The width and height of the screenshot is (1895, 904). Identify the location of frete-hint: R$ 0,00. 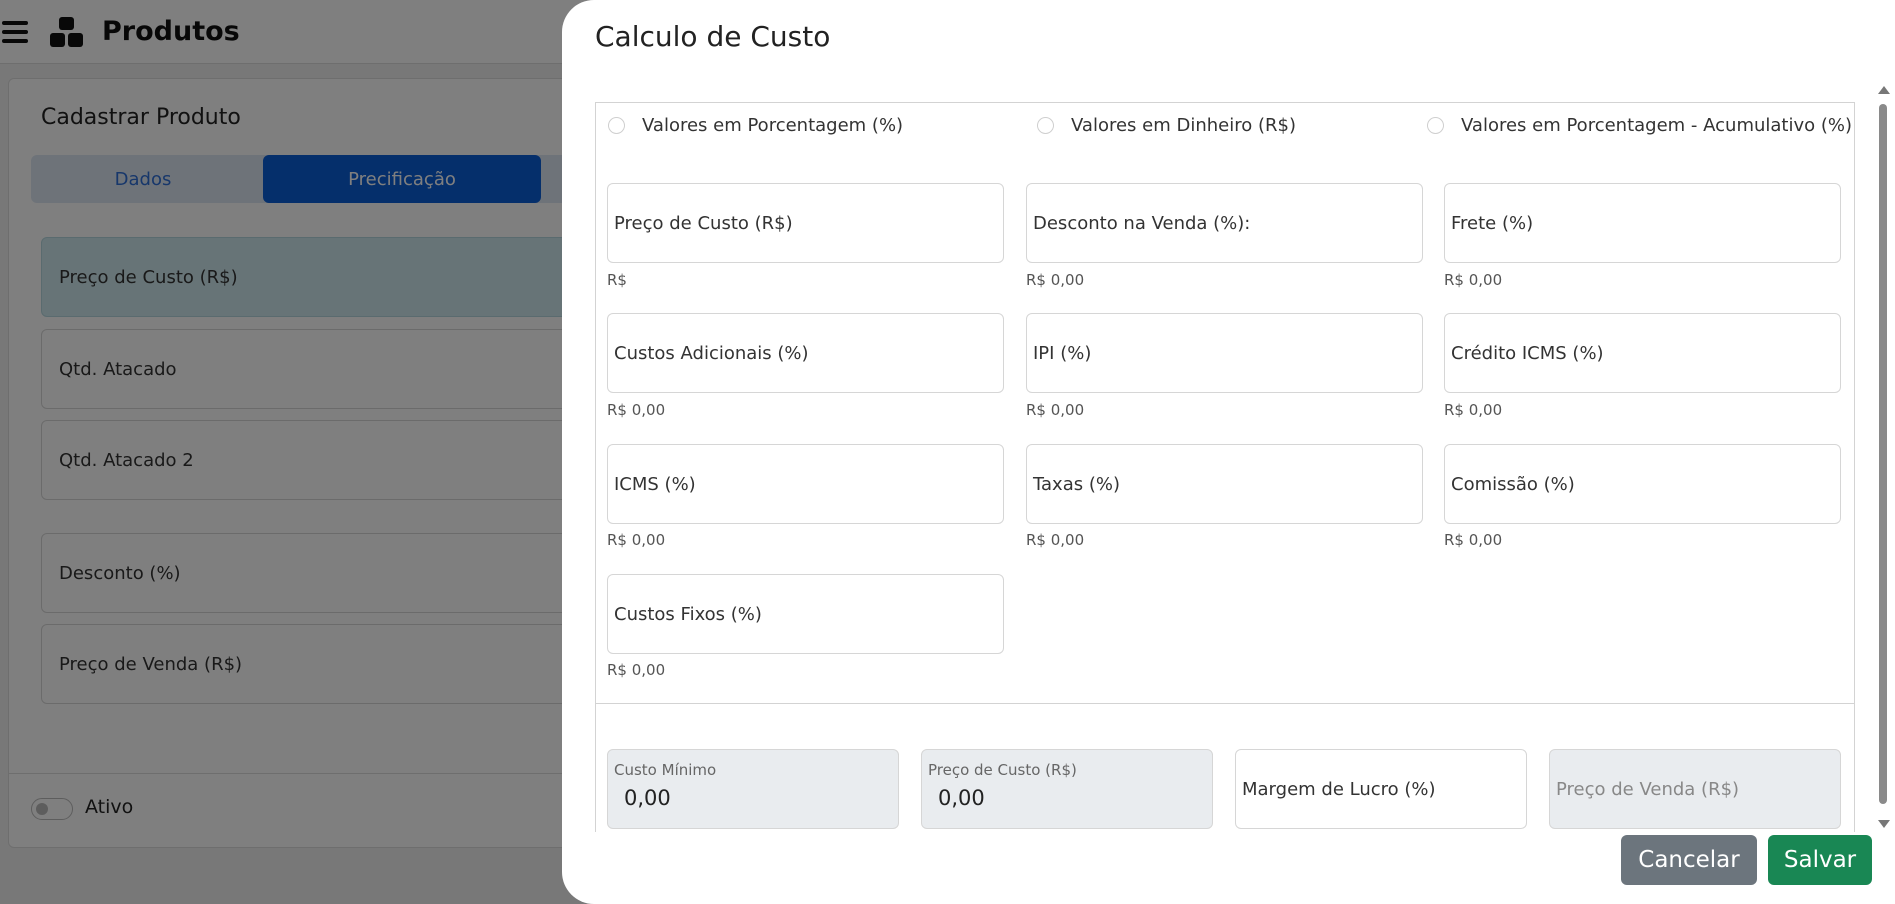
(1473, 280).